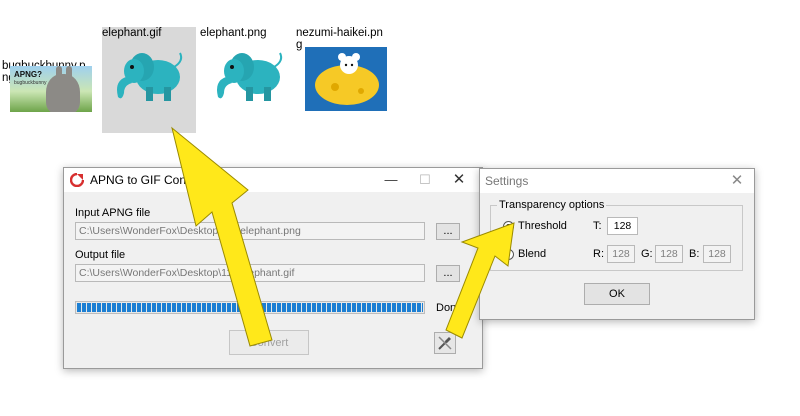 The height and width of the screenshot is (416, 800). I want to click on progress-bar, so click(250, 307).